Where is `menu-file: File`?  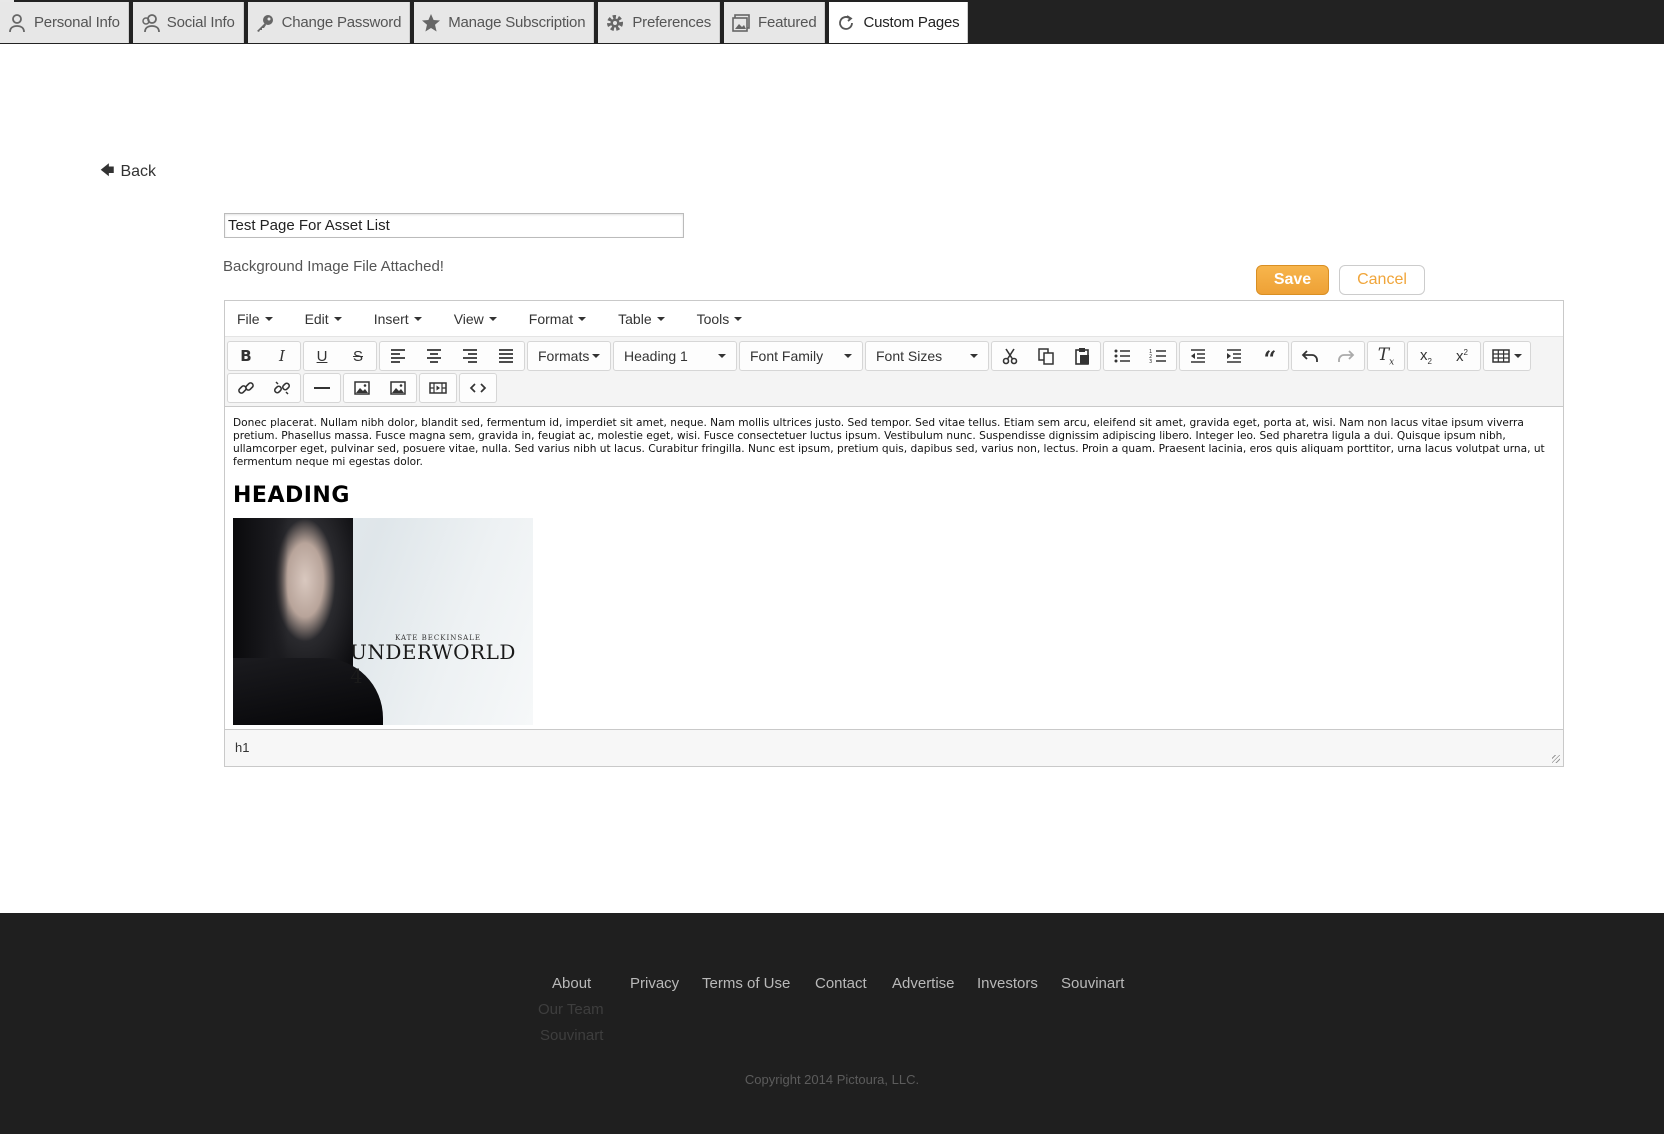 menu-file: File is located at coordinates (255, 319).